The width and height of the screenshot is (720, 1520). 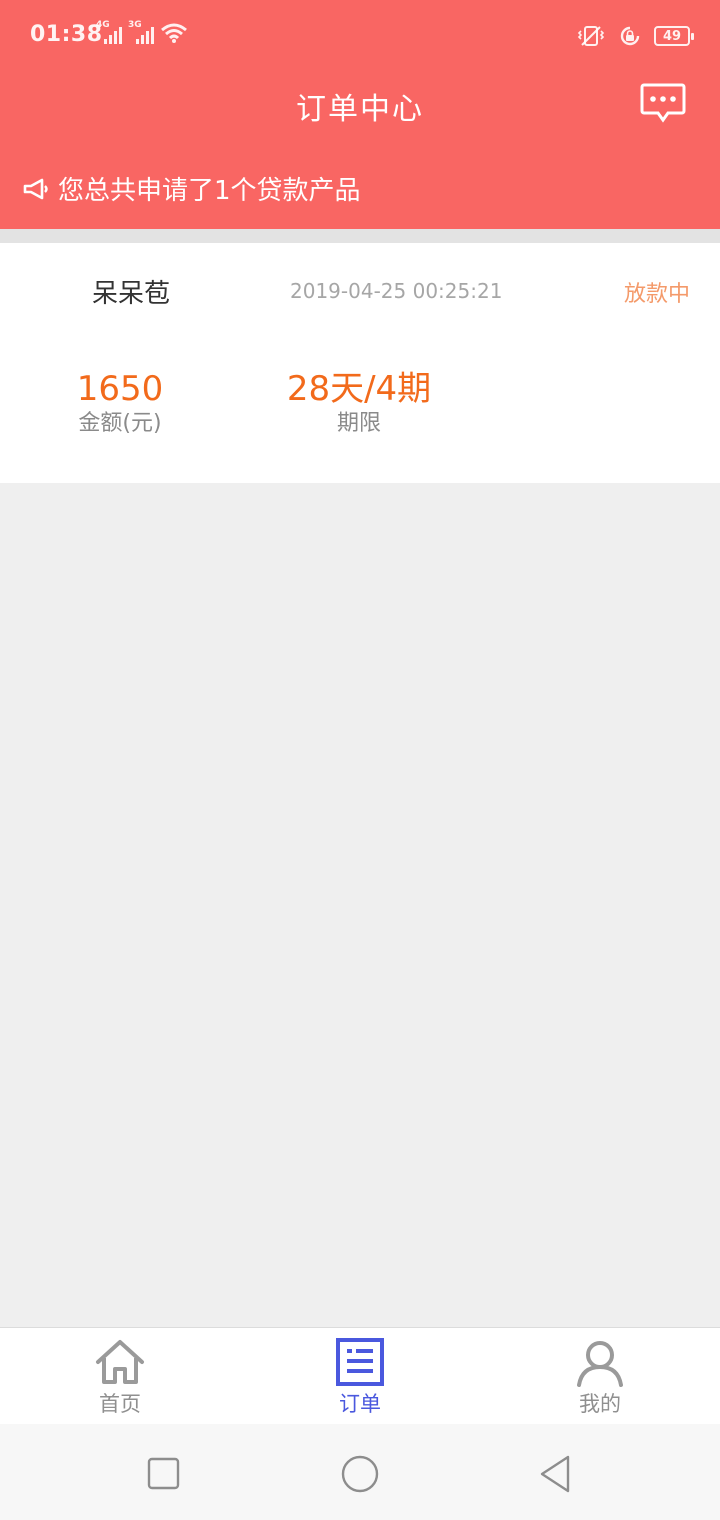 I want to click on square-icon, so click(x=163, y=1473).